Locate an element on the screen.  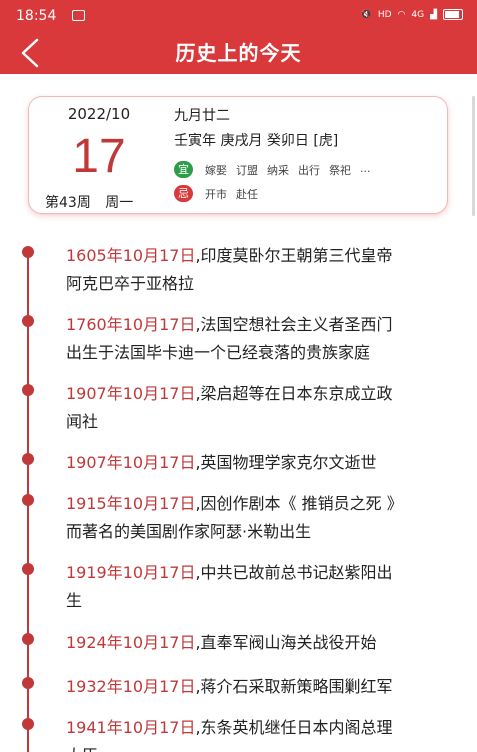
battery-icon is located at coordinates (453, 14).